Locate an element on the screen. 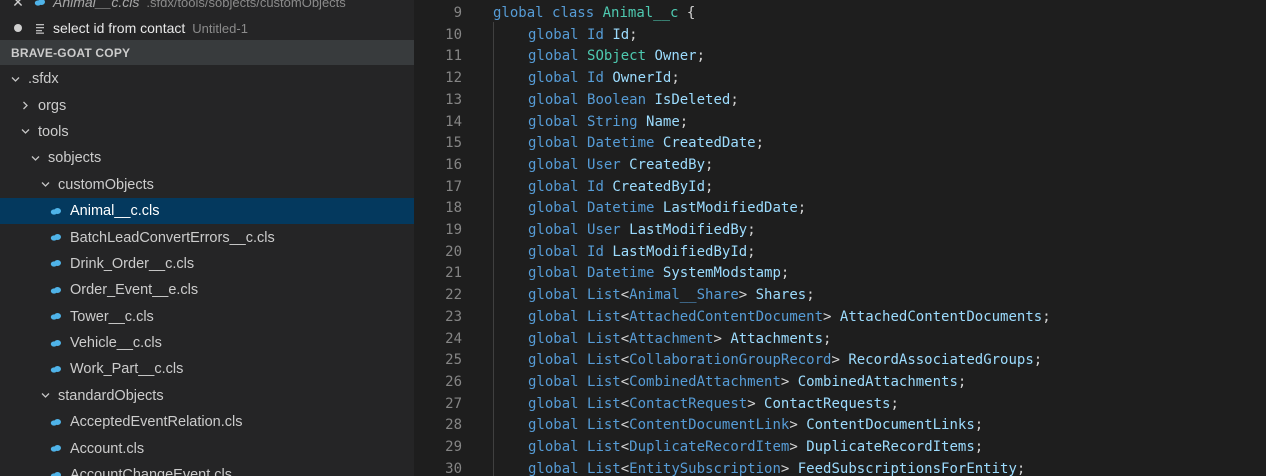 This screenshot has width=1266, height=476. code-token: CollaborationGroupRecord is located at coordinates (730, 360).